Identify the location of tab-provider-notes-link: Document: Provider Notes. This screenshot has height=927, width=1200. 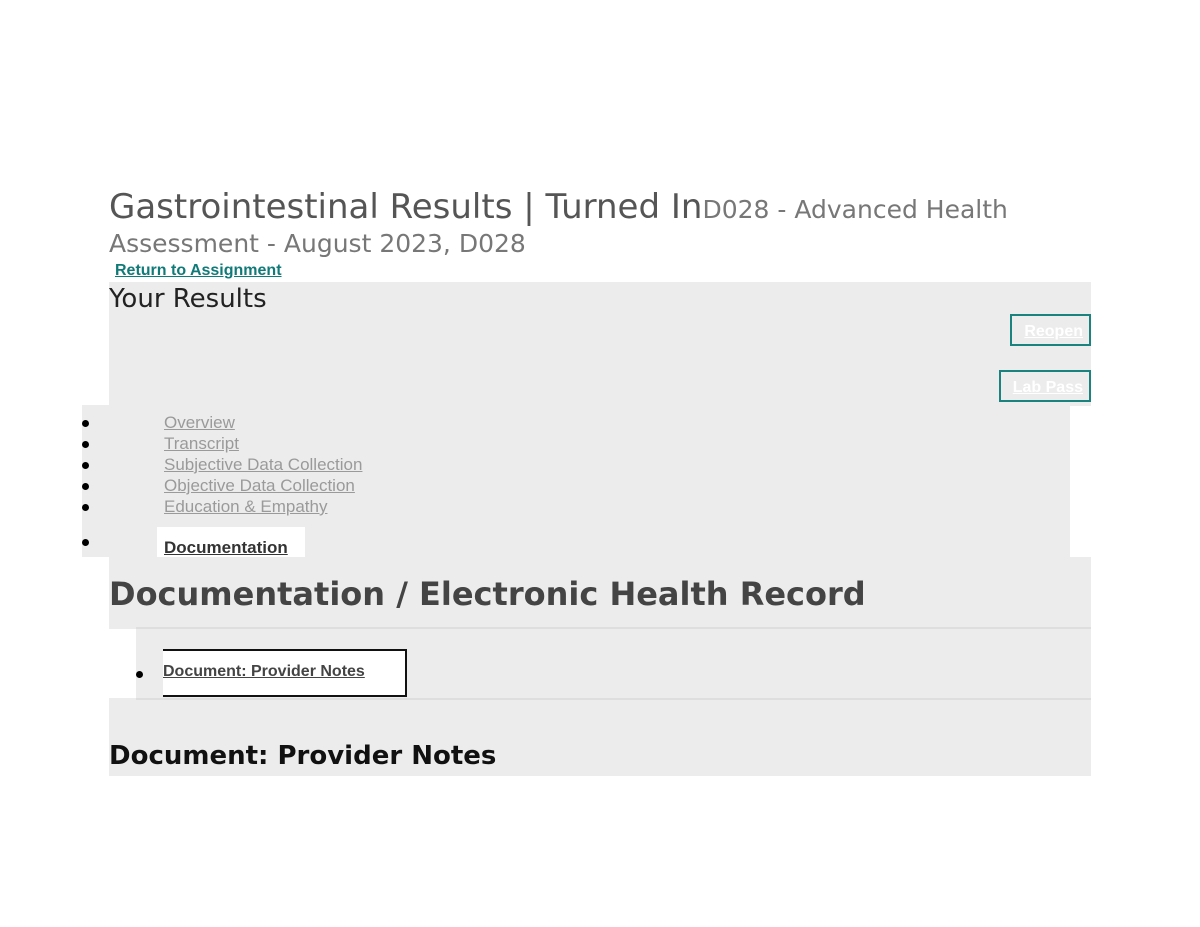
(264, 672).